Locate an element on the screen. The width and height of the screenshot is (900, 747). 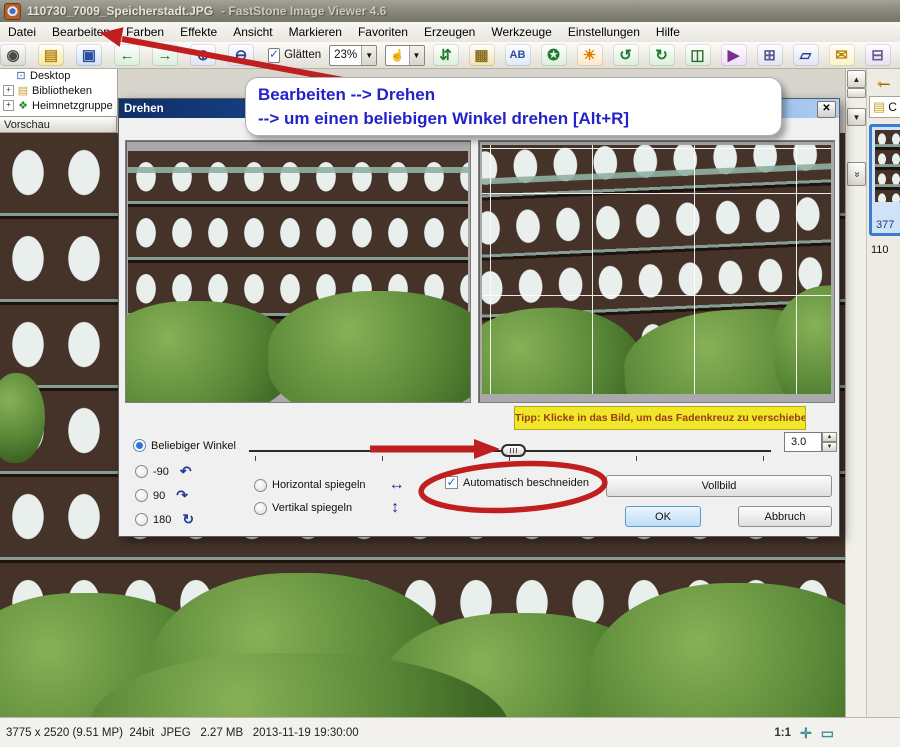
compare-icon: ◫ is located at coordinates (697, 55).